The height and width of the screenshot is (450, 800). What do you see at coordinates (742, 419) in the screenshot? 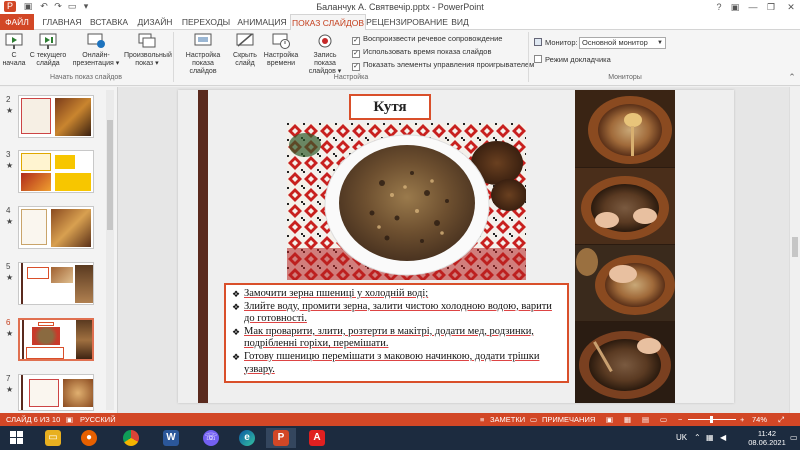
I see `zoom-in-icon: +` at bounding box center [742, 419].